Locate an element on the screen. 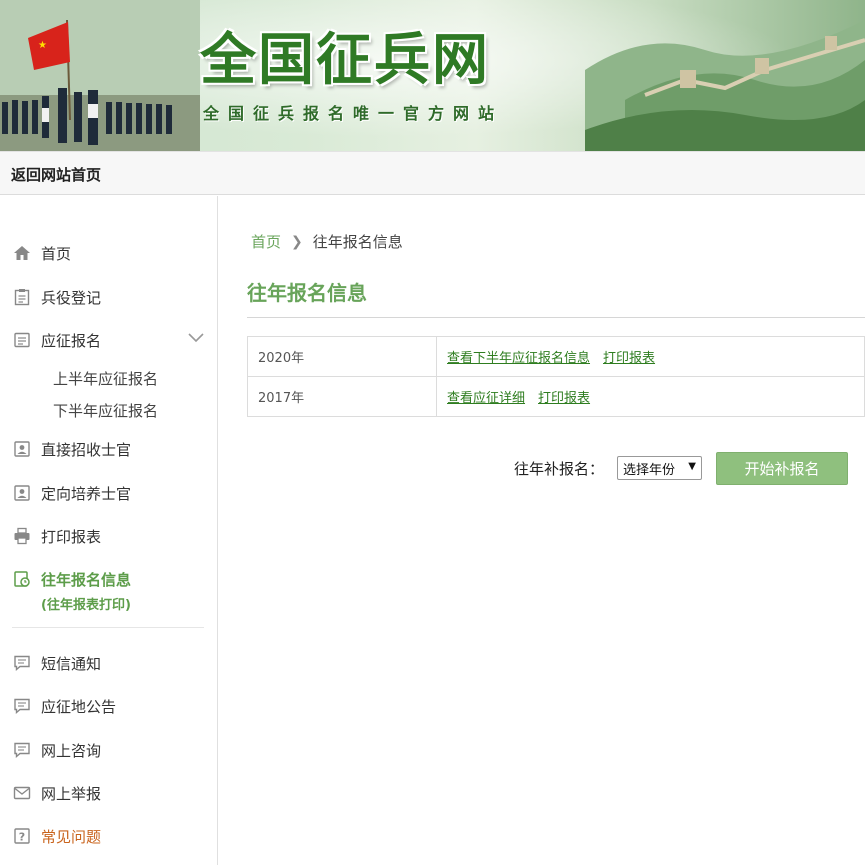 This screenshot has width=865, height=865. makeup-registration-label: 往年补报名： is located at coordinates (559, 469).